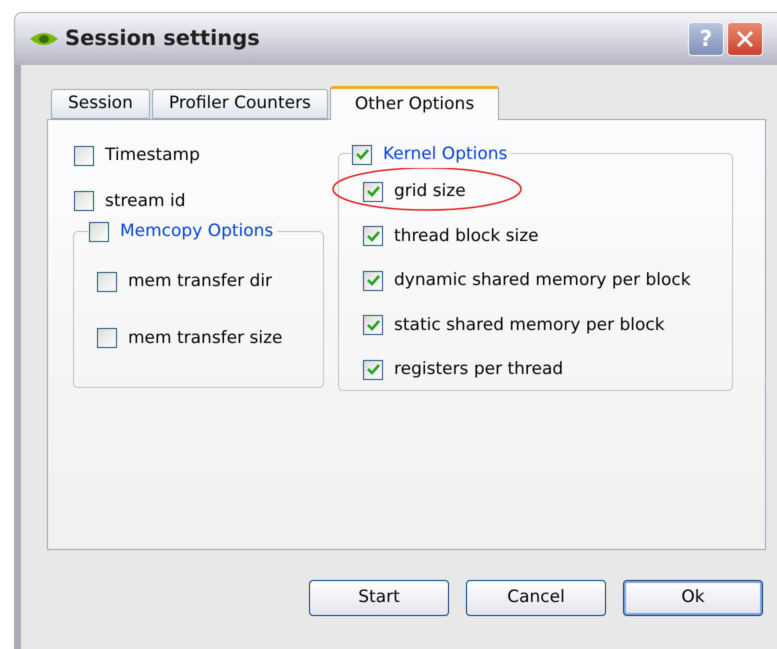 This screenshot has height=649, width=777. What do you see at coordinates (529, 325) in the screenshot?
I see `option-label: static shared memory per block` at bounding box center [529, 325].